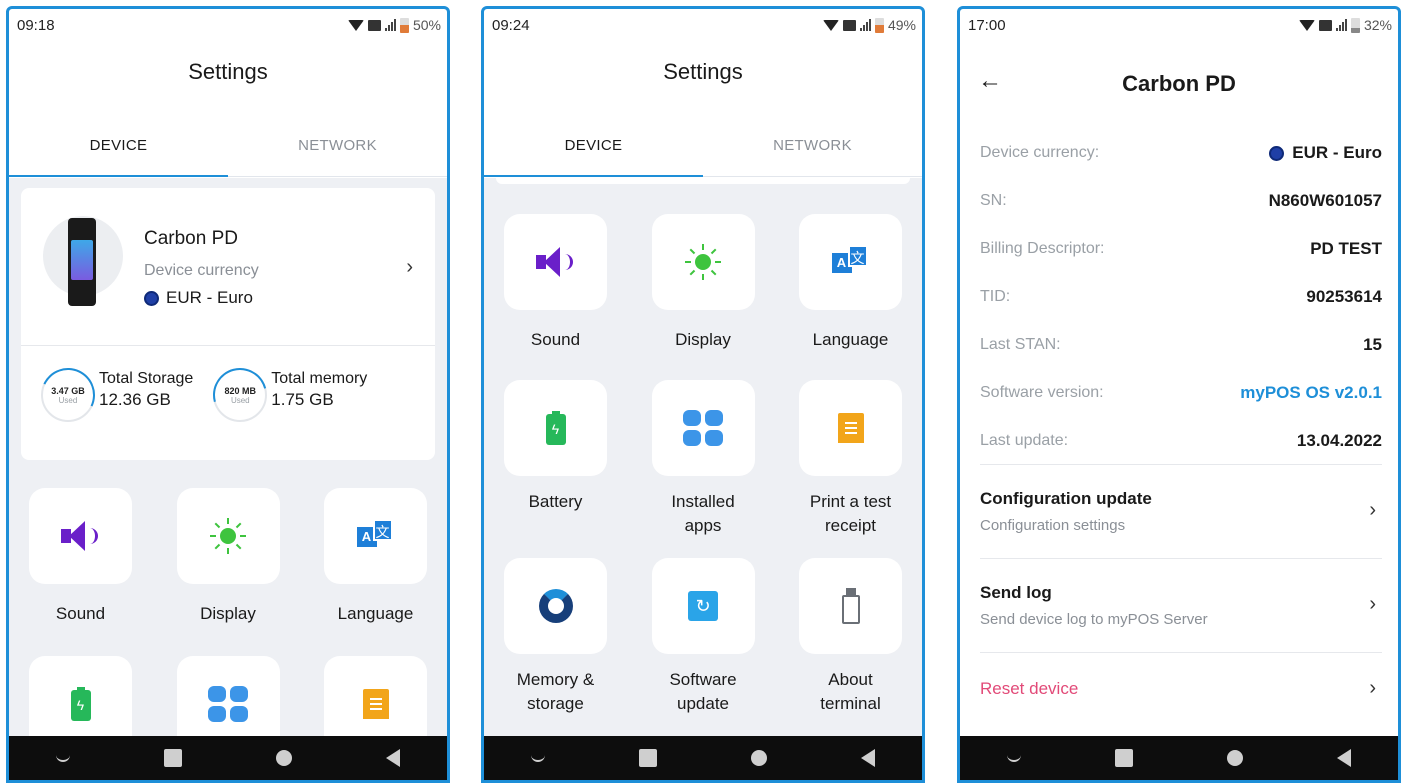 The width and height of the screenshot is (1407, 783). What do you see at coordinates (68, 395) in the screenshot?
I see `storage-gauge: 3.47 GB Used` at bounding box center [68, 395].